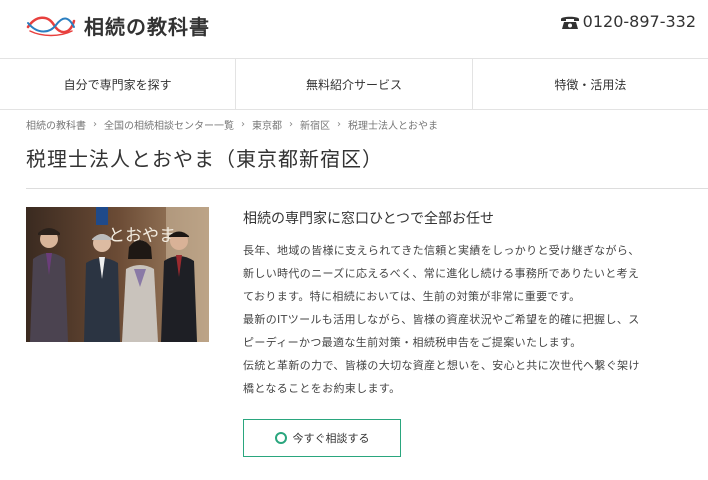  Describe the element at coordinates (56, 124) in the screenshot. I see `breadcrumb-item-home: 相続の教科書` at that location.